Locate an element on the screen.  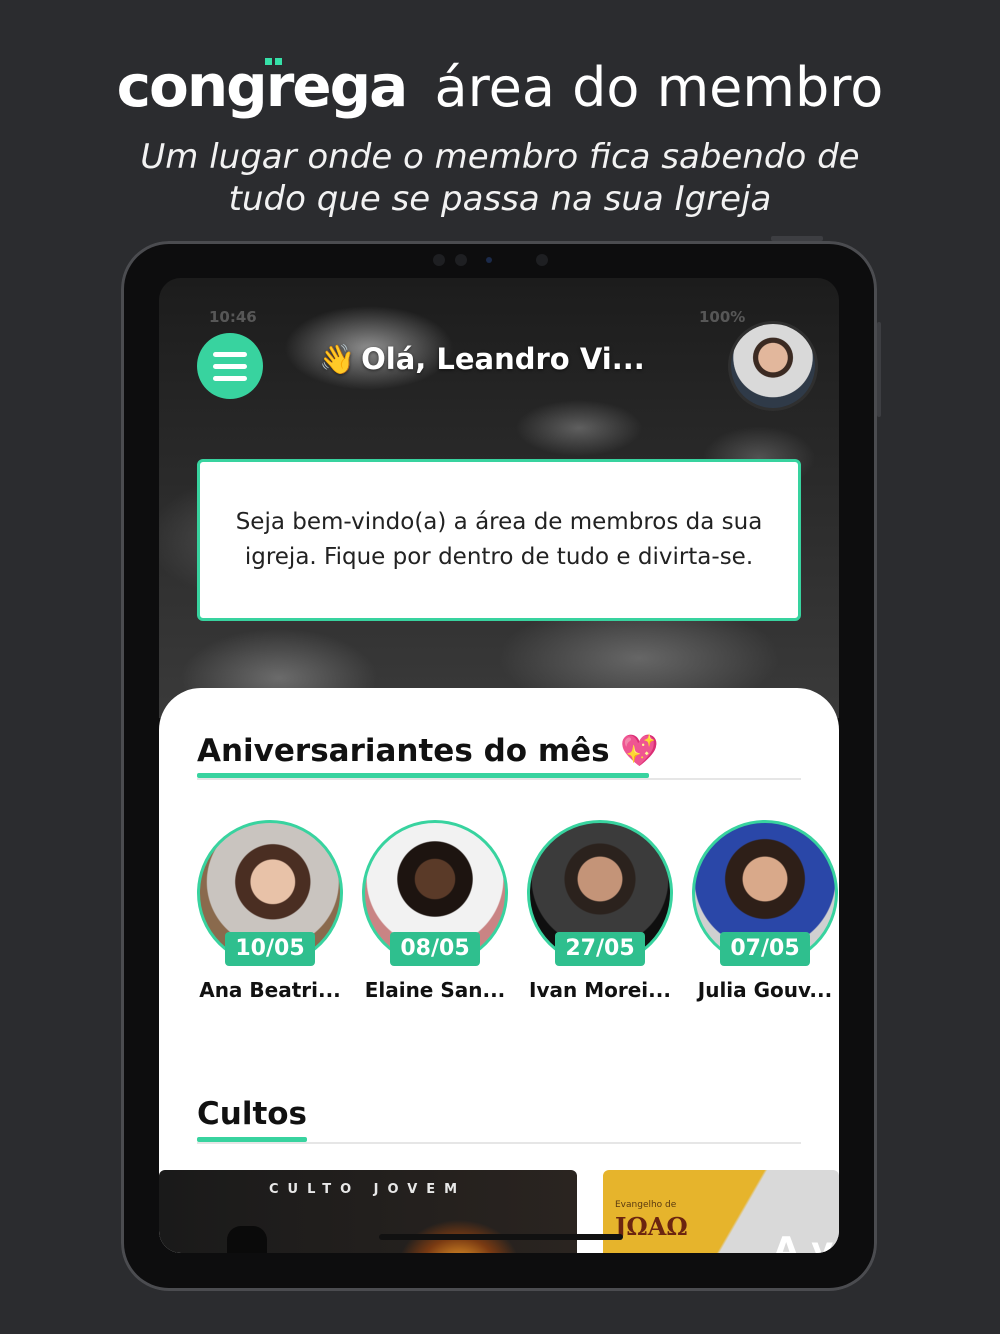
birthday-date: 27/05 is located at coordinates (600, 949).